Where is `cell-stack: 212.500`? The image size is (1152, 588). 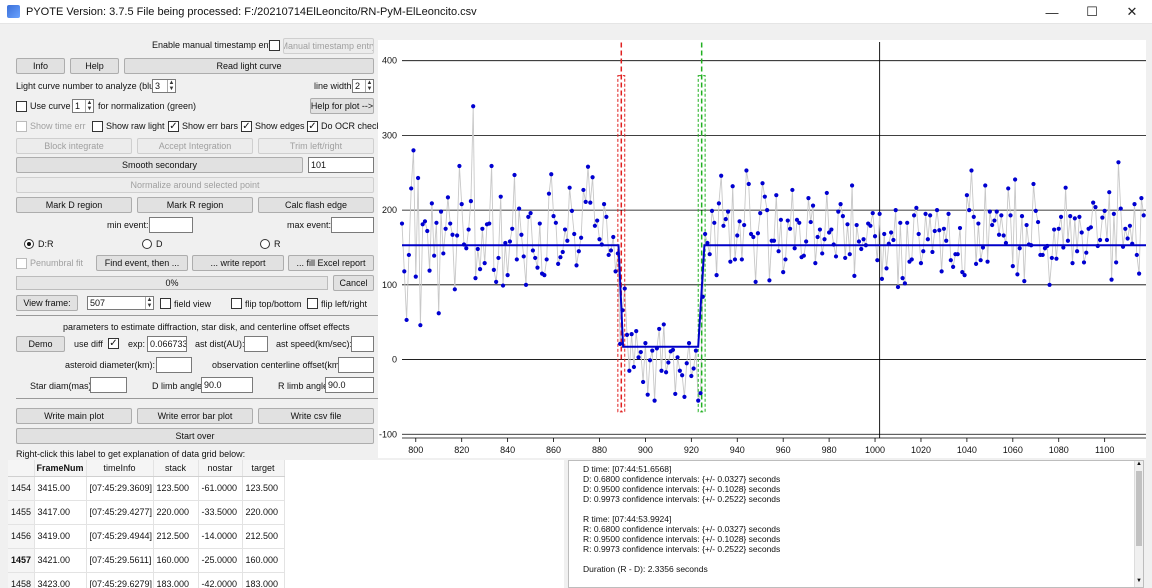
cell-stack: 212.500 is located at coordinates (176, 536).